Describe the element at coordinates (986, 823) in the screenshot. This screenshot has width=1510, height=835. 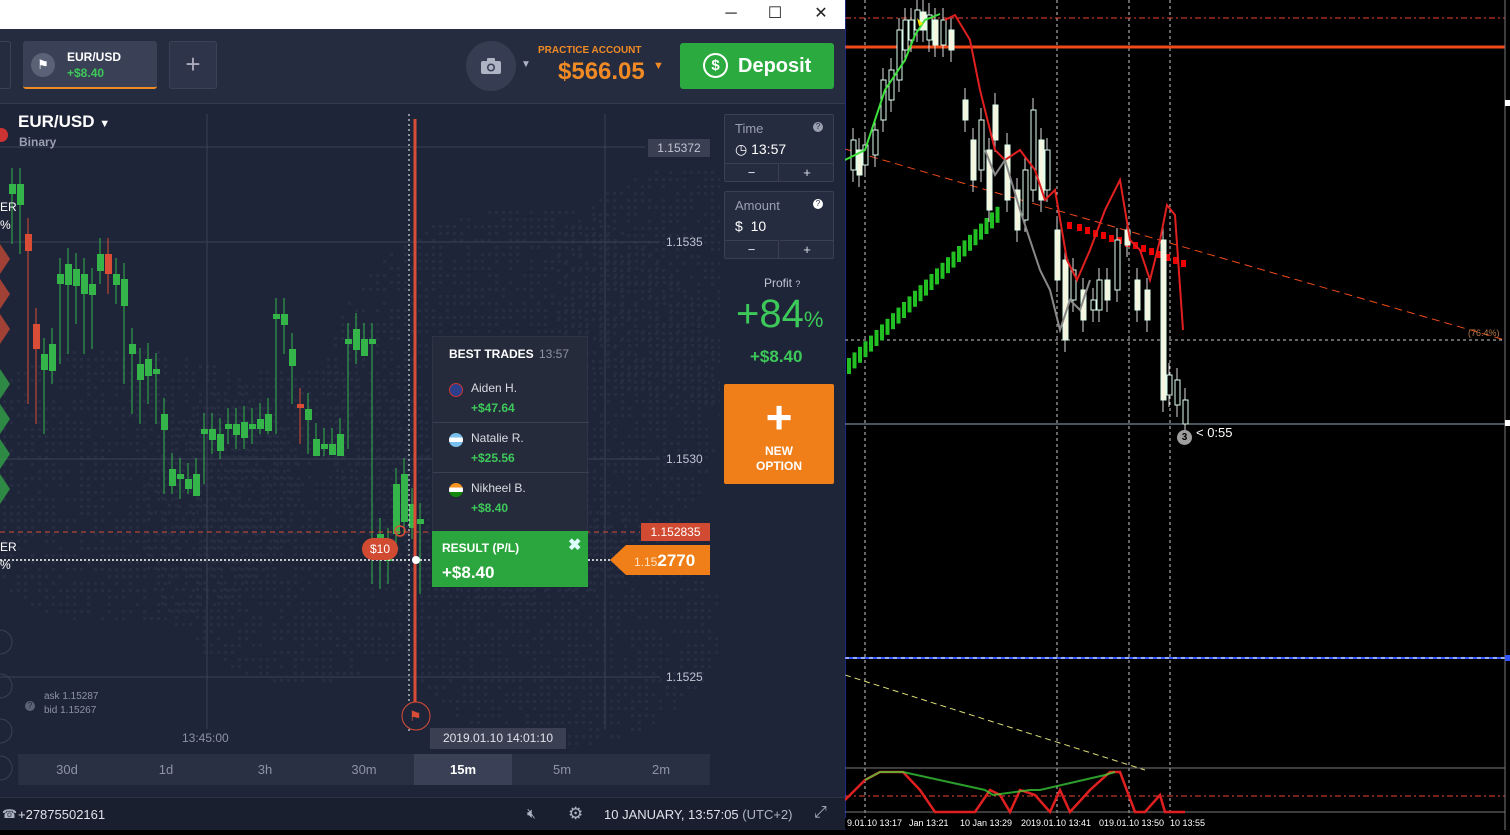
I see `time-axis-label: 10 Jan 13:29` at that location.